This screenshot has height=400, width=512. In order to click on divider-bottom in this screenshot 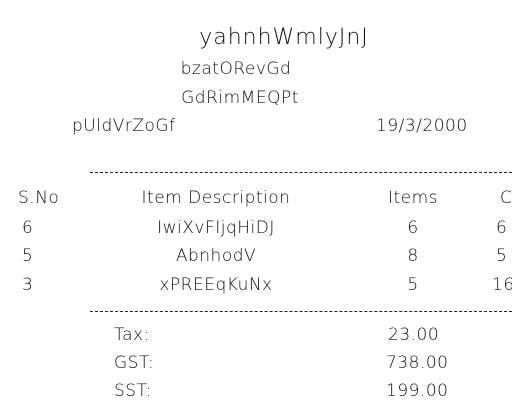, I will do `click(301, 311)`.